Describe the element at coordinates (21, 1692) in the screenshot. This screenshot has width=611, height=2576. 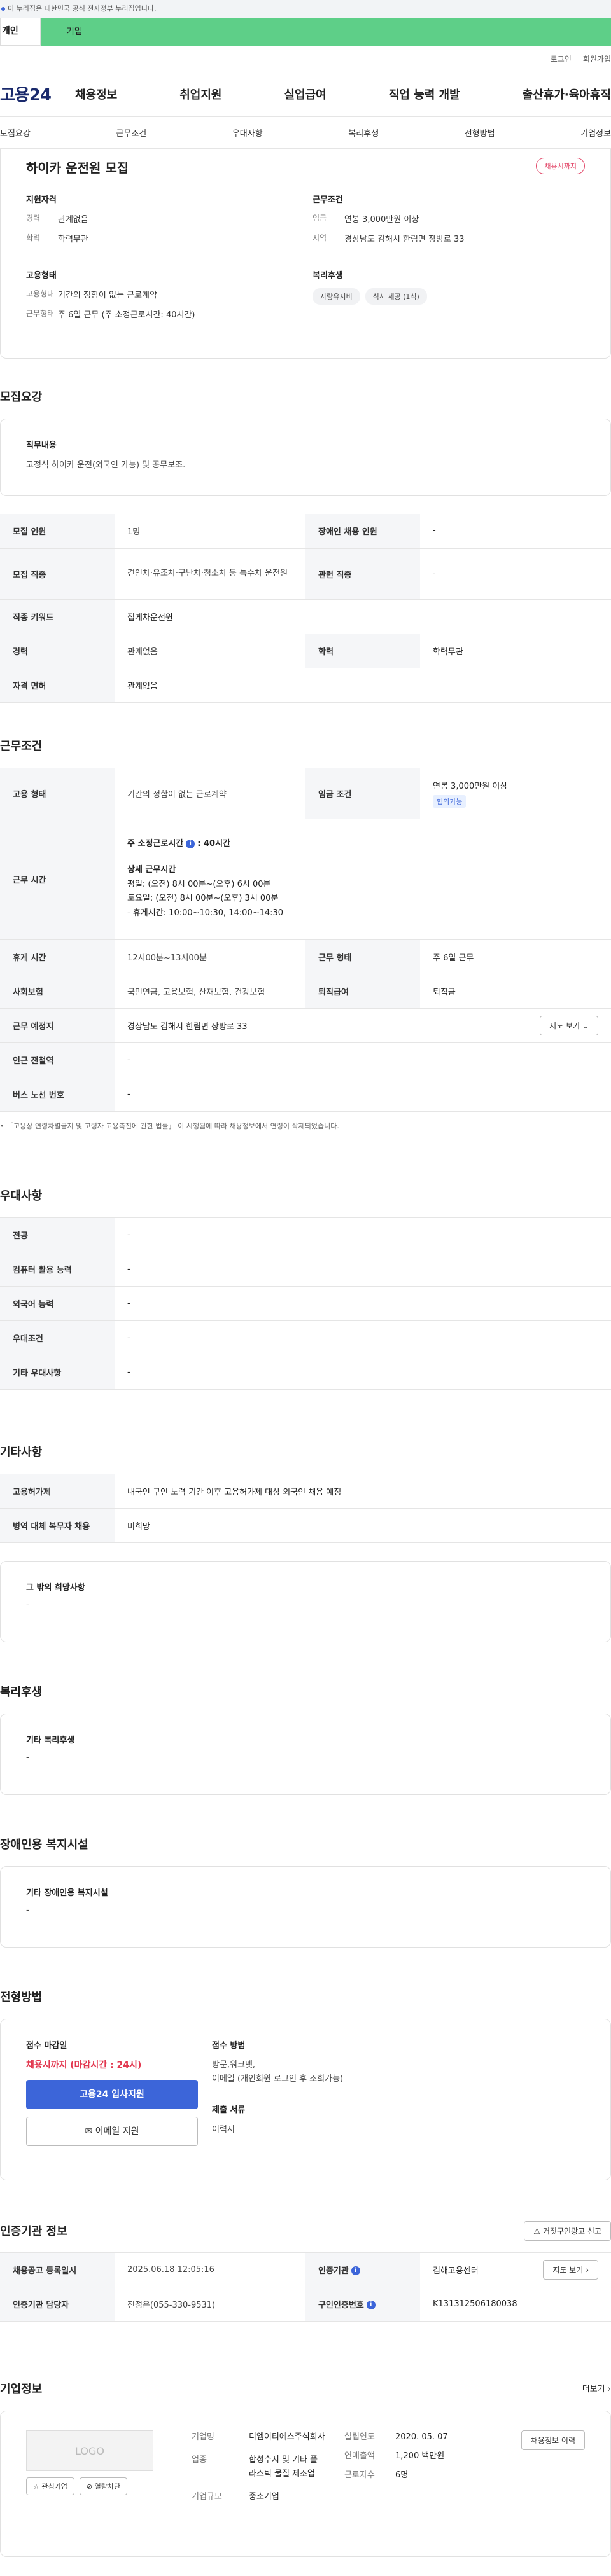
I see `welfare-section-title: 복리후생` at that location.